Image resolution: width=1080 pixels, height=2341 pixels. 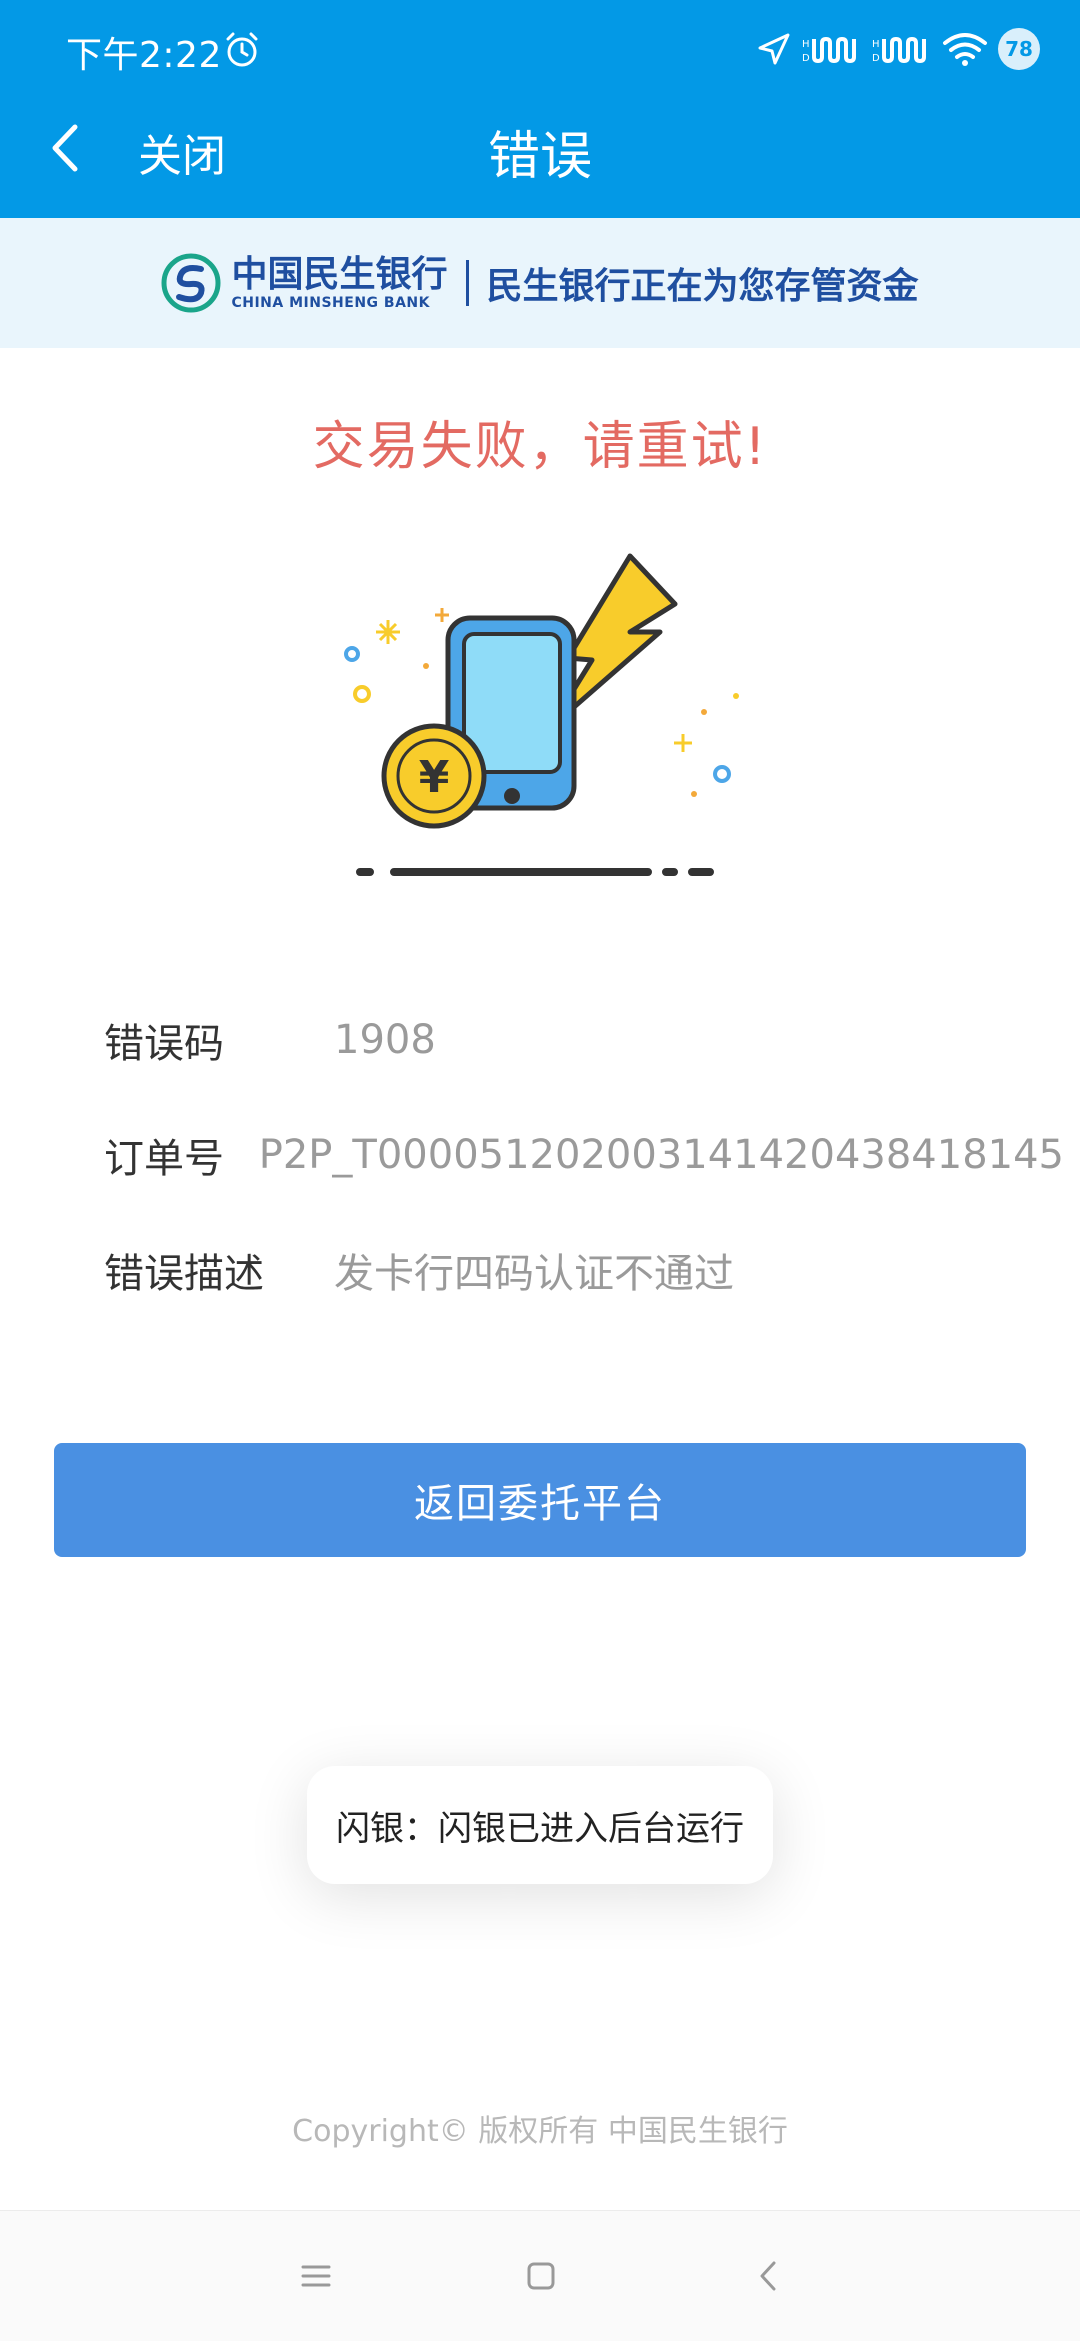 I want to click on order-number-label: 订单号, so click(x=164, y=1159).